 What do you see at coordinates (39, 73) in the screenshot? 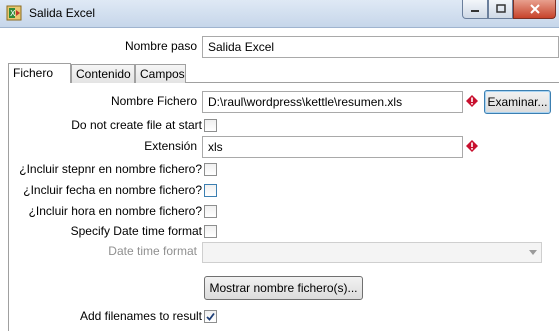
I see `tab-fichero: Fichero` at bounding box center [39, 73].